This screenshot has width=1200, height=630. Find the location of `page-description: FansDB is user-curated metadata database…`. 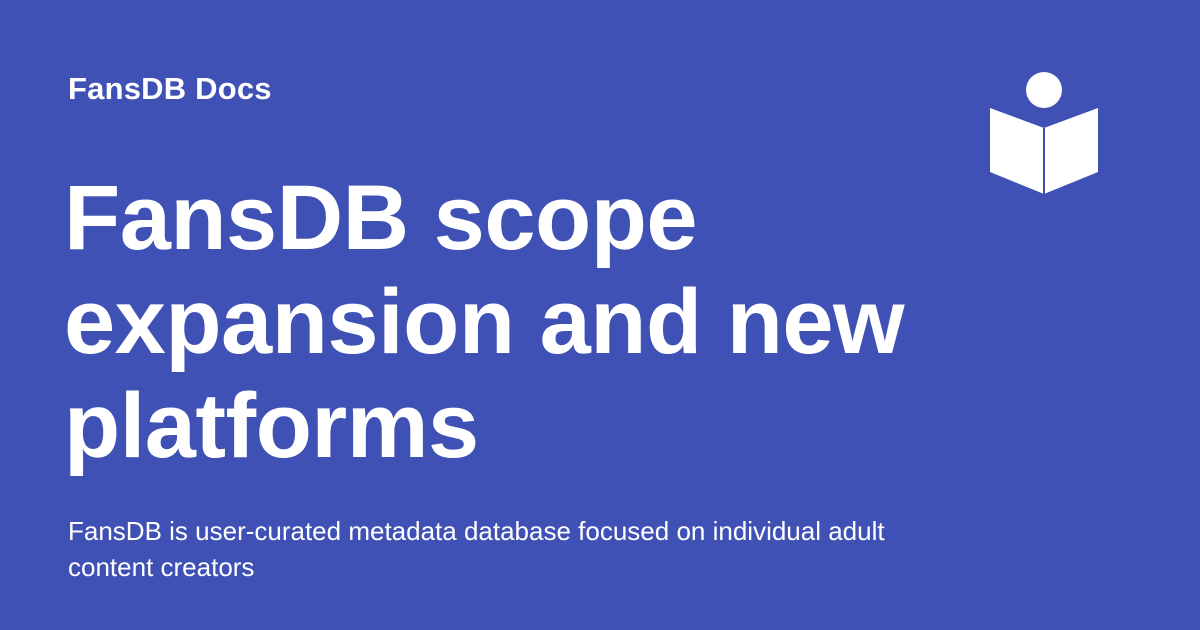

page-description: FansDB is user-curated metadata database… is located at coordinates (476, 549).